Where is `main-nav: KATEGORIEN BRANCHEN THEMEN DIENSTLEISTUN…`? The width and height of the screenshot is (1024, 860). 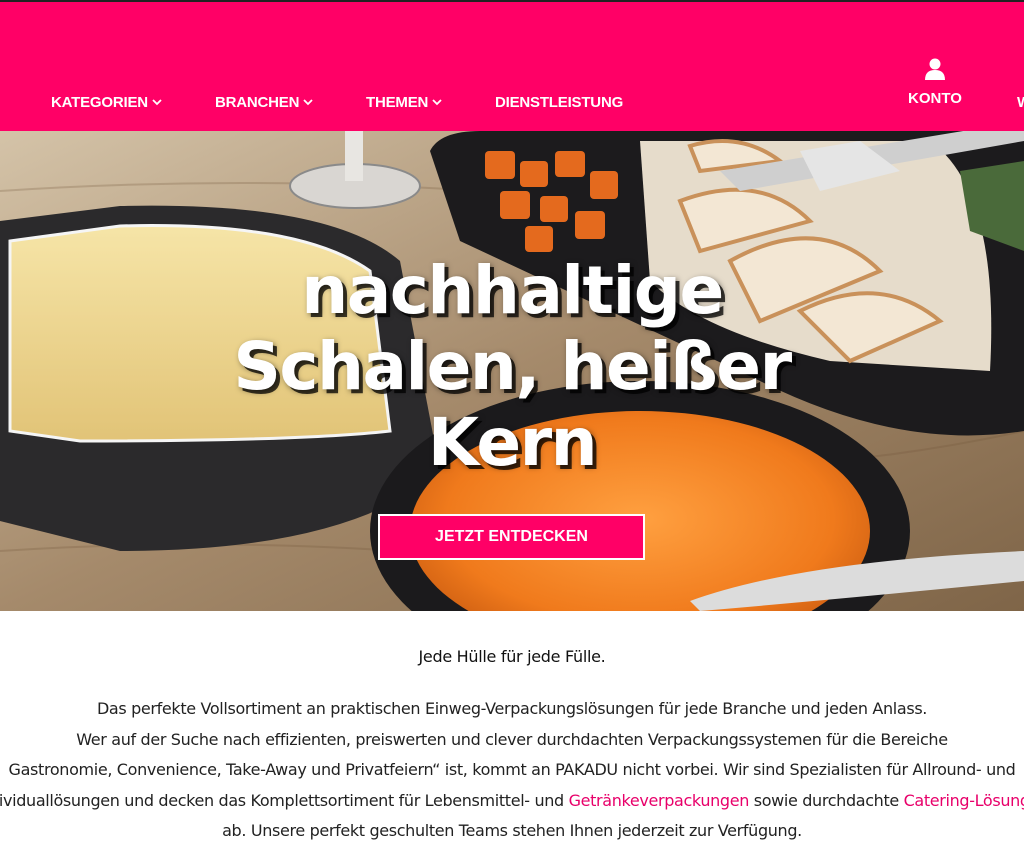
main-nav: KATEGORIEN BRANCHEN THEMEN DIENSTLEISTUN… is located at coordinates (512, 103).